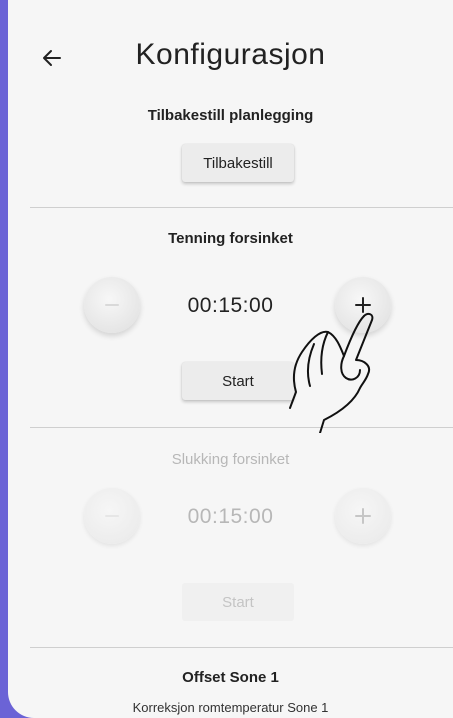 This screenshot has width=453, height=718. What do you see at coordinates (230, 707) in the screenshot?
I see `offset-subtitle: Korreksjon romtemperatur Sone 1` at bounding box center [230, 707].